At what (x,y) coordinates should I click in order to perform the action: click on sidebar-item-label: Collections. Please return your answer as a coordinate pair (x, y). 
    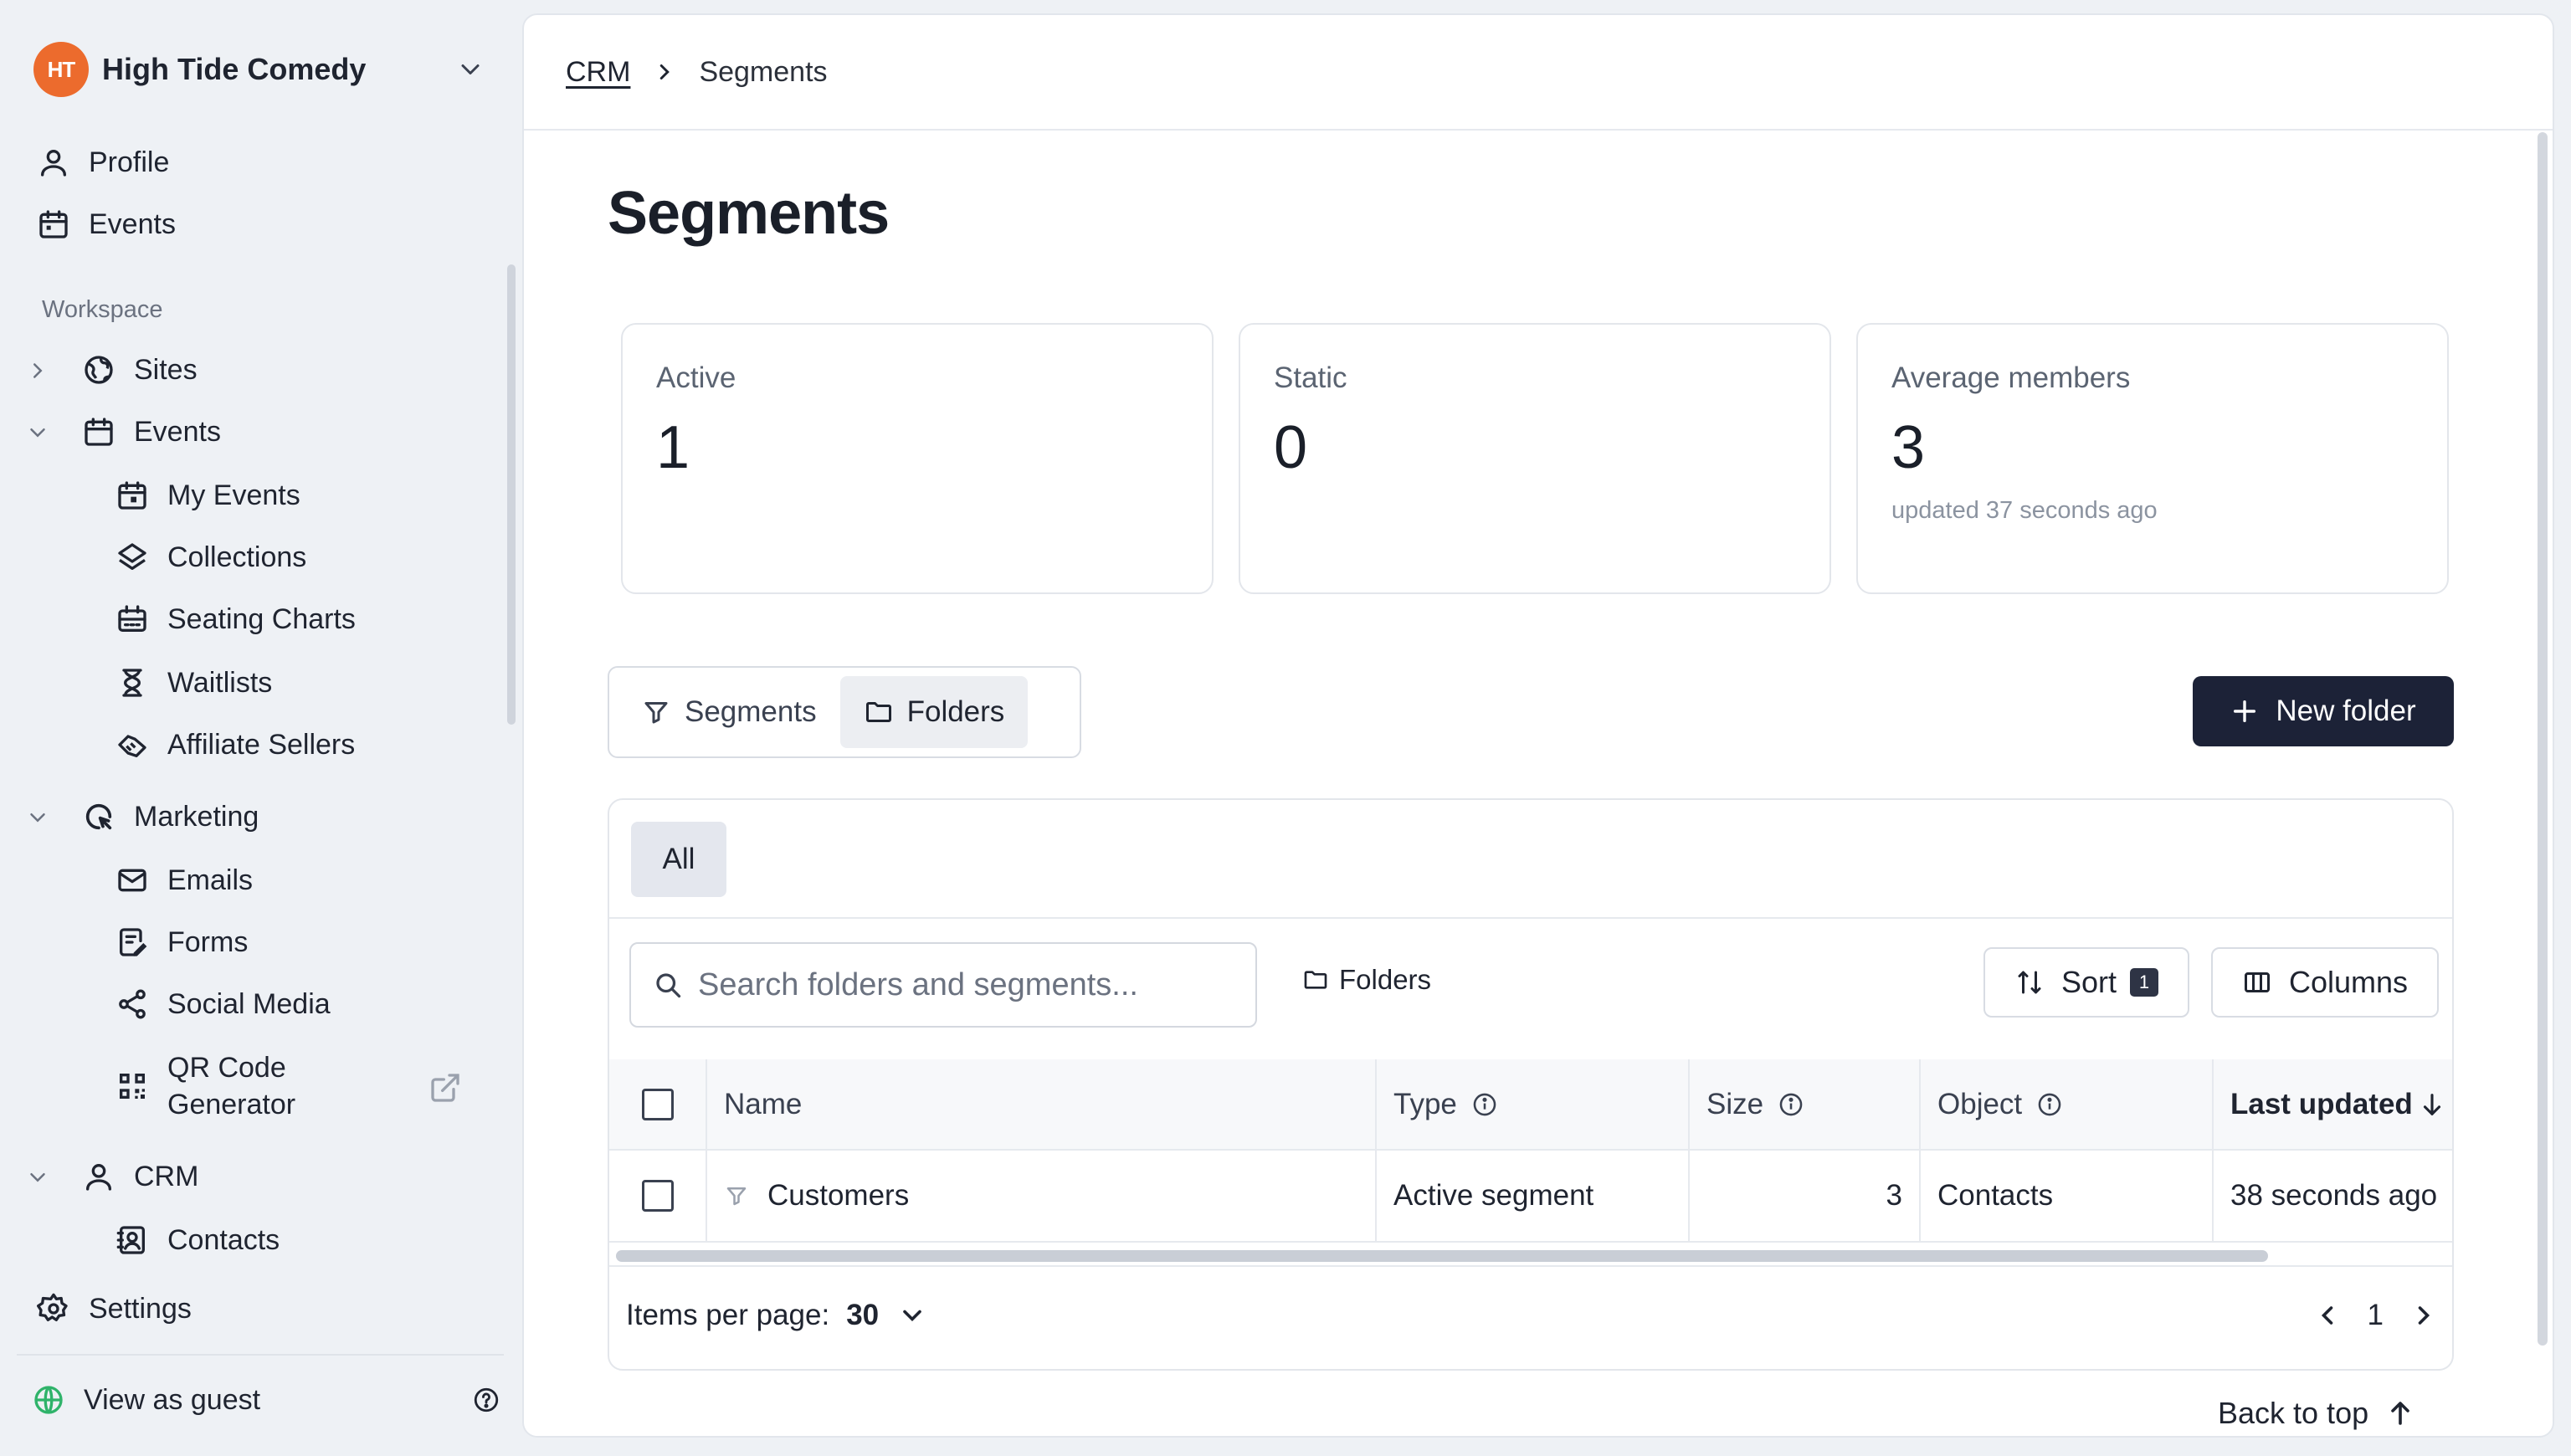
    Looking at the image, I should click on (237, 557).